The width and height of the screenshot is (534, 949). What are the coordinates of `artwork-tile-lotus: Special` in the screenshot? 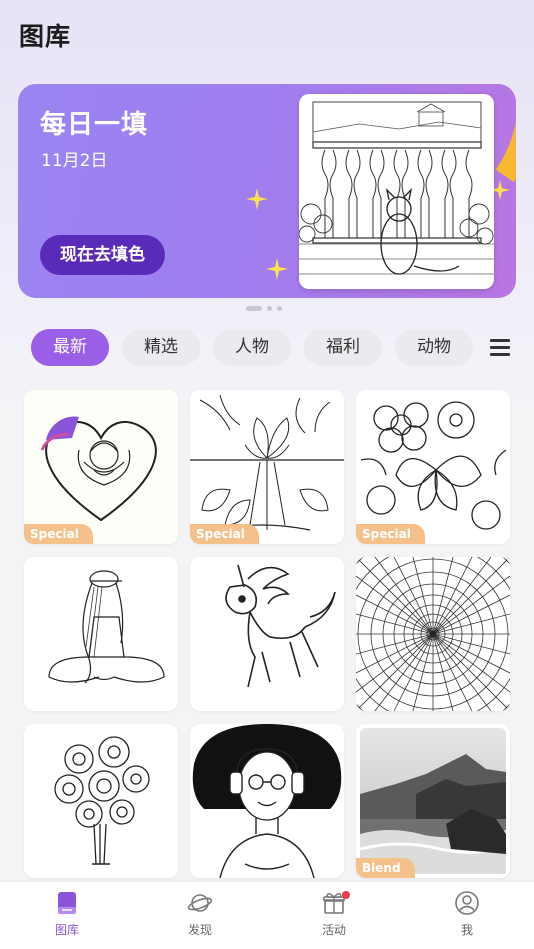 It's located at (267, 467).